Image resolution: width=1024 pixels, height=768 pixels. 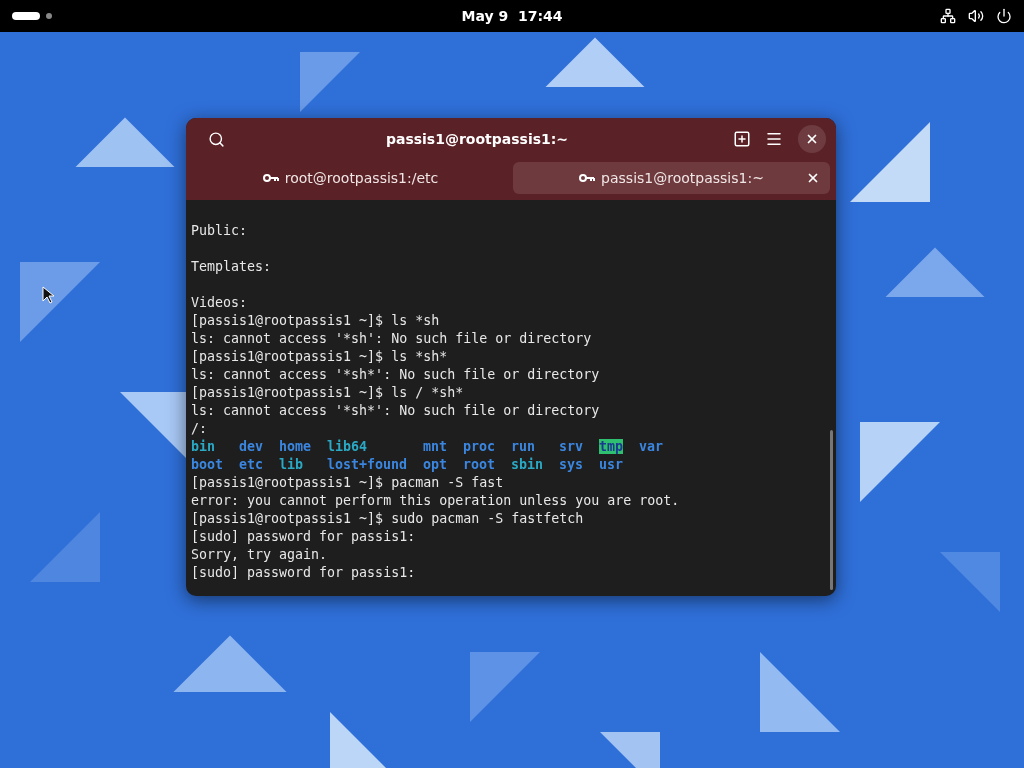 I want to click on directory-name: sys, so click(x=571, y=464).